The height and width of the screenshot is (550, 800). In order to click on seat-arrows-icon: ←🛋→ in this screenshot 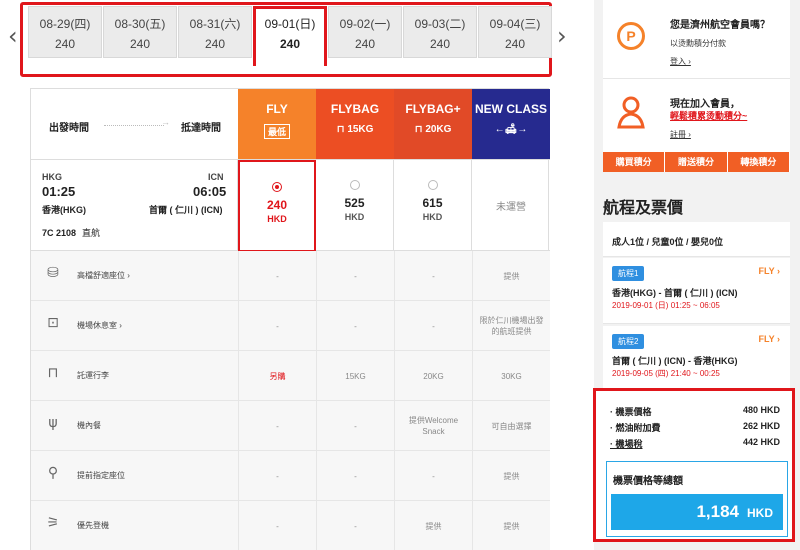, I will do `click(511, 129)`.